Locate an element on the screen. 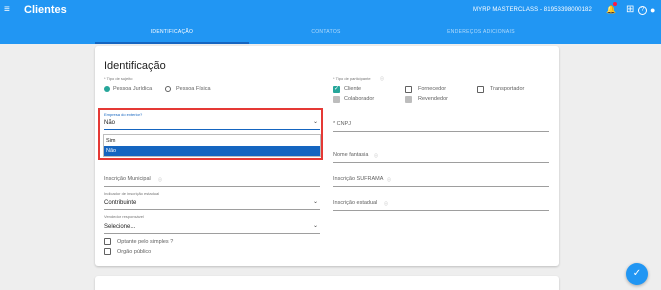 This screenshot has height=290, width=661. seller-underline is located at coordinates (212, 233).